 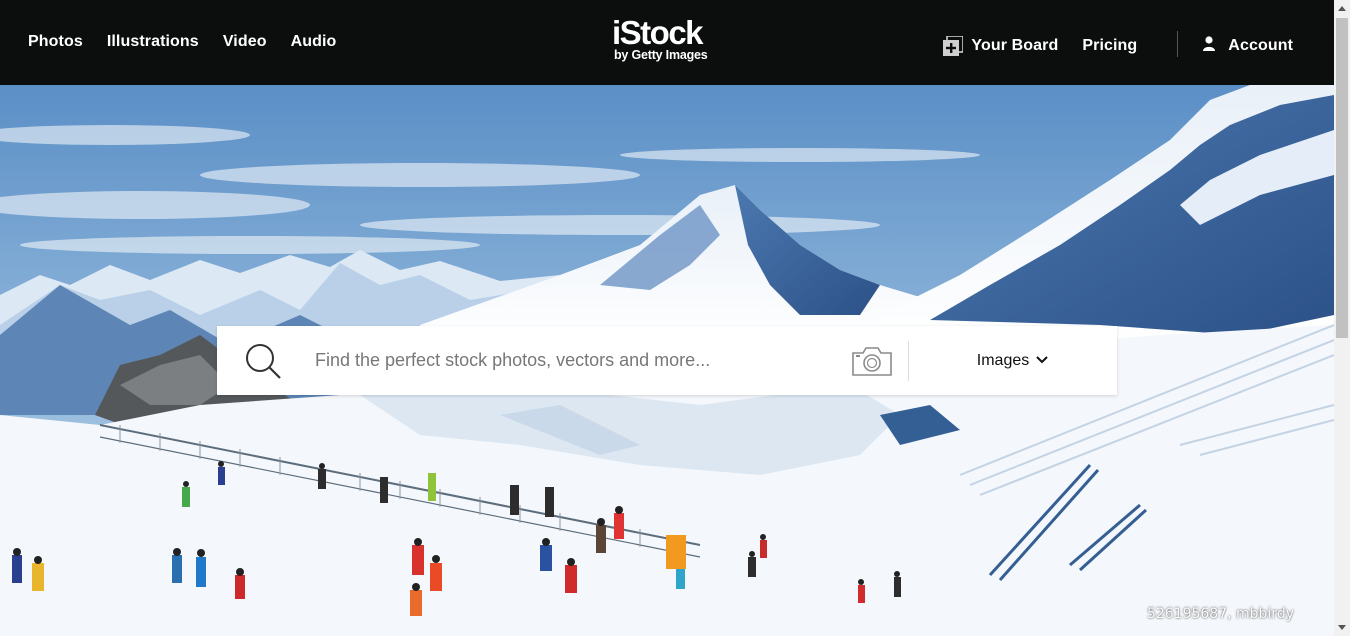 I want to click on logo-wordmark: iStock, so click(x=658, y=32).